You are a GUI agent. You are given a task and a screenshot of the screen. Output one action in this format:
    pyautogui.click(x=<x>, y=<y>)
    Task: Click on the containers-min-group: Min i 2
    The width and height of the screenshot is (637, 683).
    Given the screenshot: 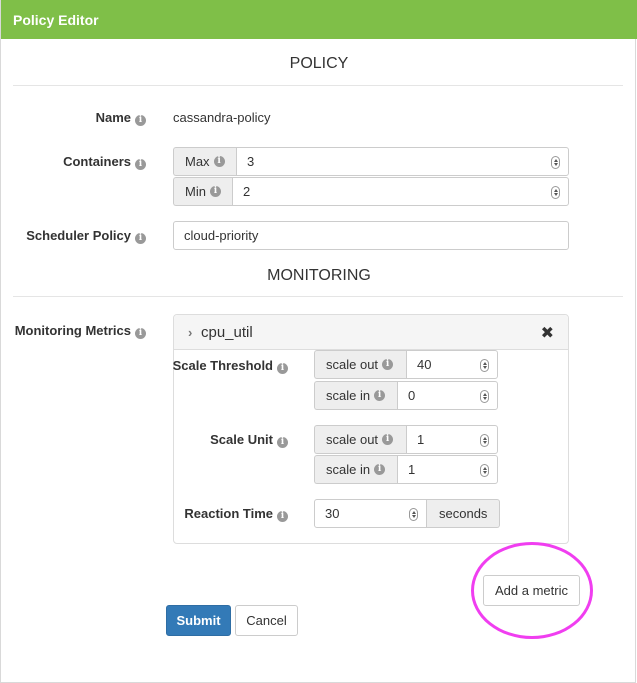 What is the action you would take?
    pyautogui.click(x=371, y=191)
    